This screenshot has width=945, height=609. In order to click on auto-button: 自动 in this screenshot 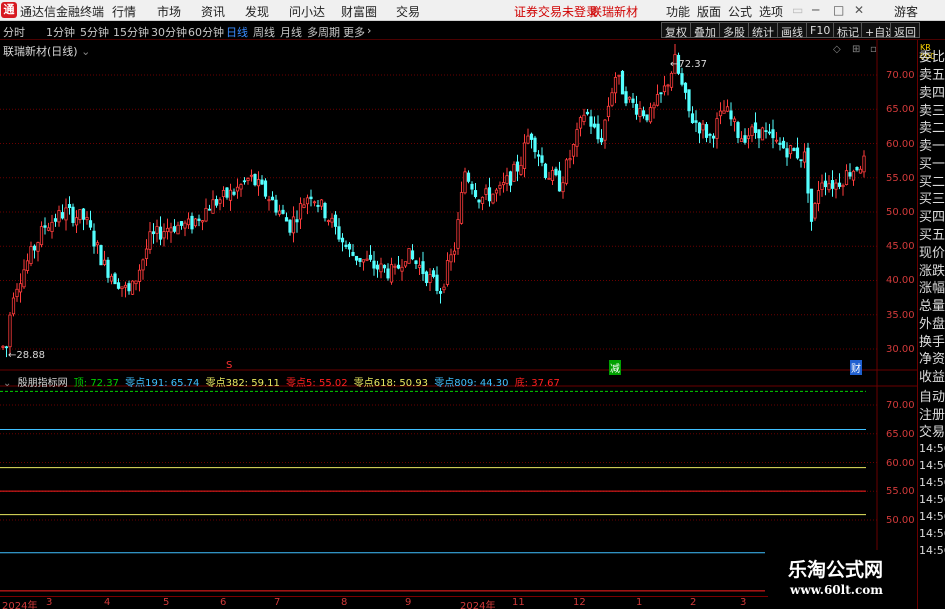, I will do `click(932, 395)`.